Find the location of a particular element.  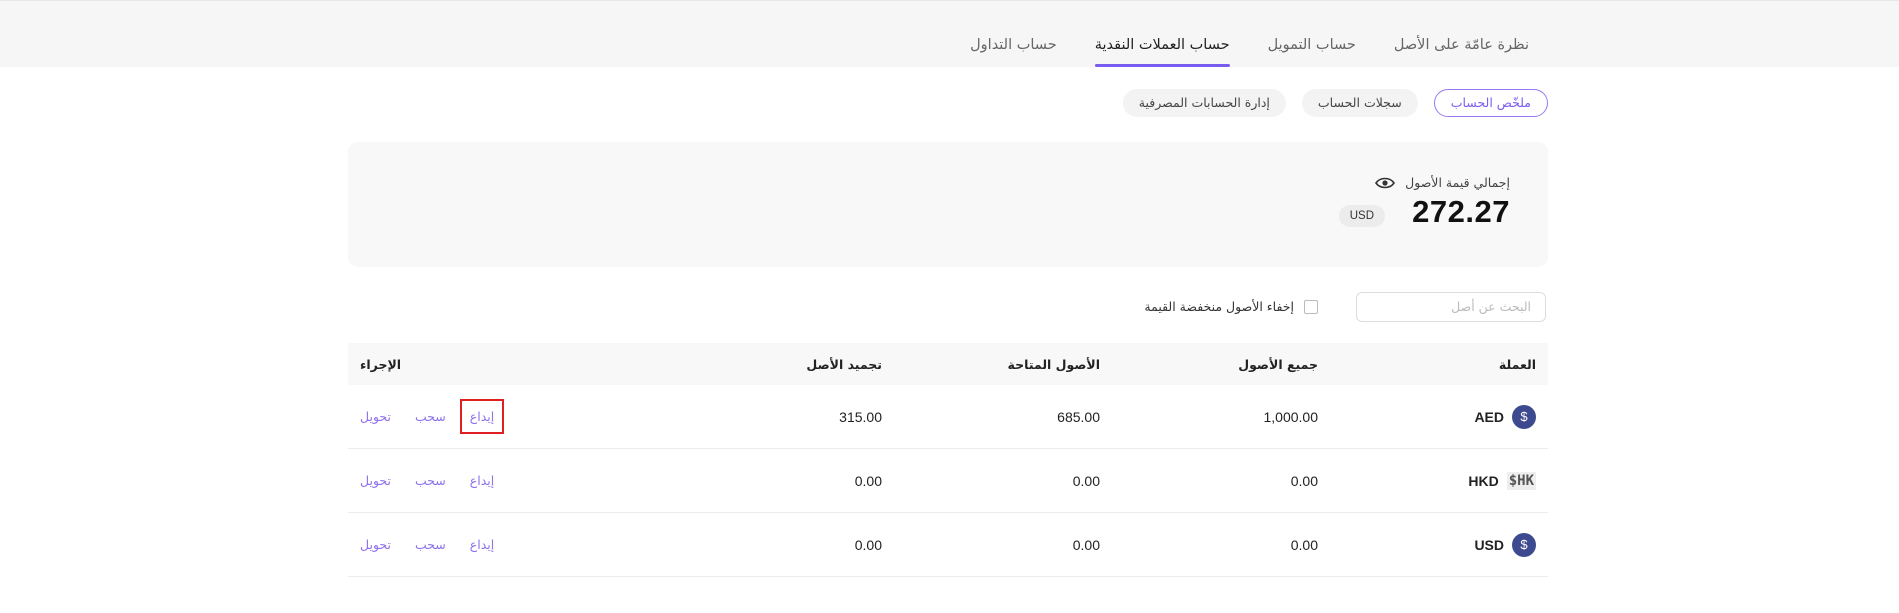

asset-search-input: البحث عن أصل is located at coordinates (1451, 307).